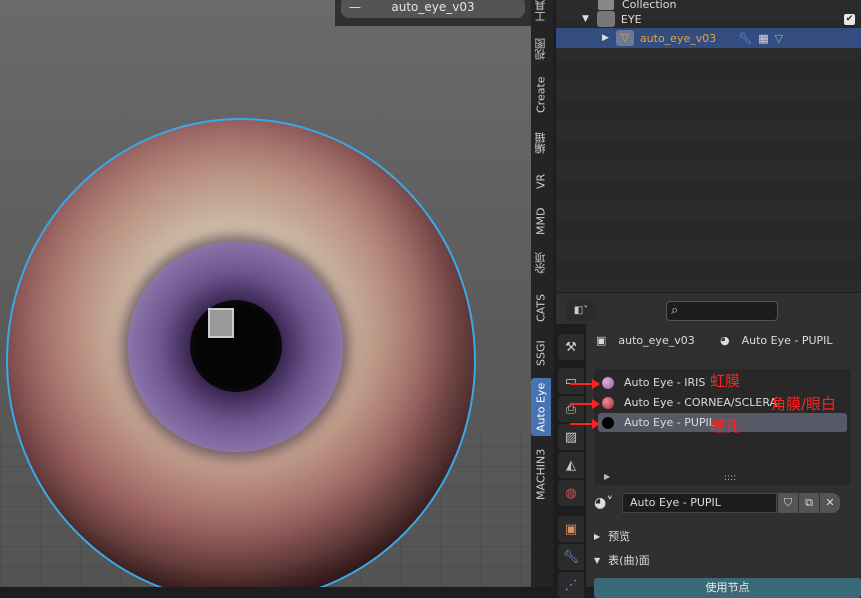 The height and width of the screenshot is (598, 861). I want to click on properties-tabs: ⚒ ▭ ⎙ ▨ ◭ ◍ ▣ 🔧︎ ⋰, so click(571, 461).